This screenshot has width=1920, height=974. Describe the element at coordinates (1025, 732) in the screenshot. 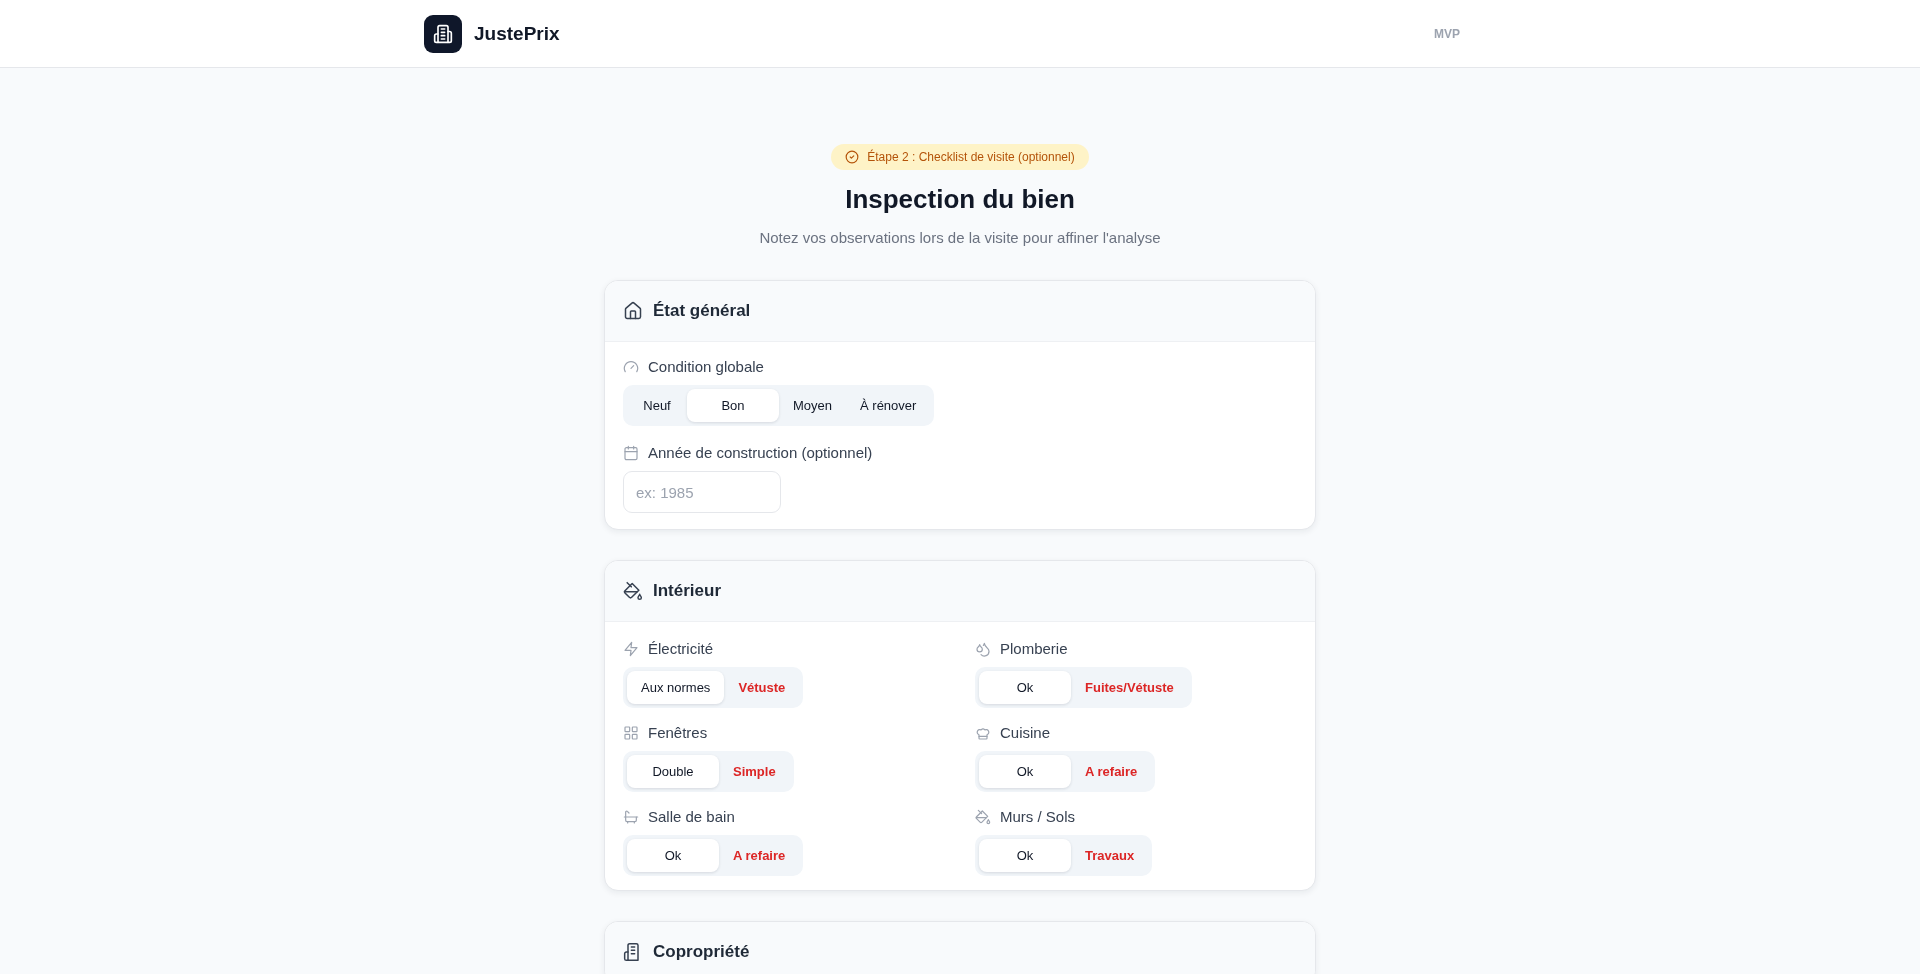

I see `field-label: Cuisine` at that location.